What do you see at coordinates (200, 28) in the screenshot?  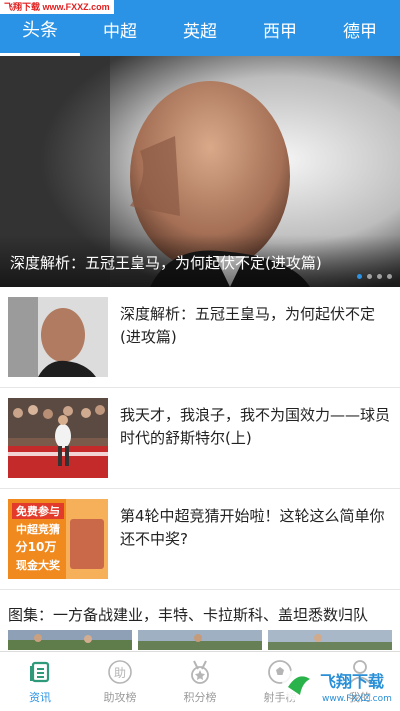 I see `tab-premier-league: 英超` at bounding box center [200, 28].